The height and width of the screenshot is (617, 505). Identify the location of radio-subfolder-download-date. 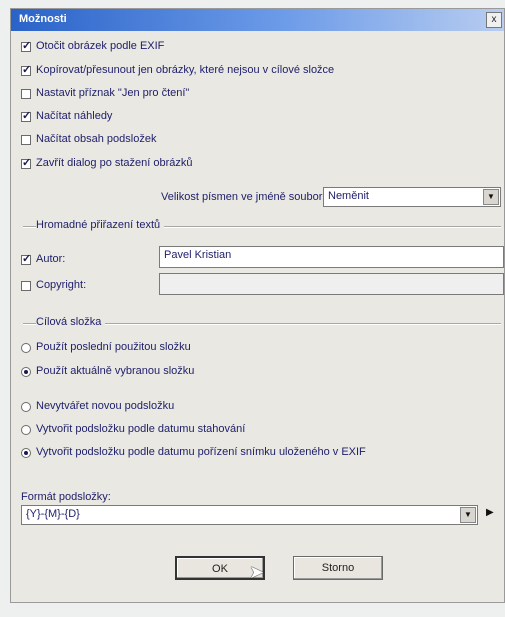
(26, 430).